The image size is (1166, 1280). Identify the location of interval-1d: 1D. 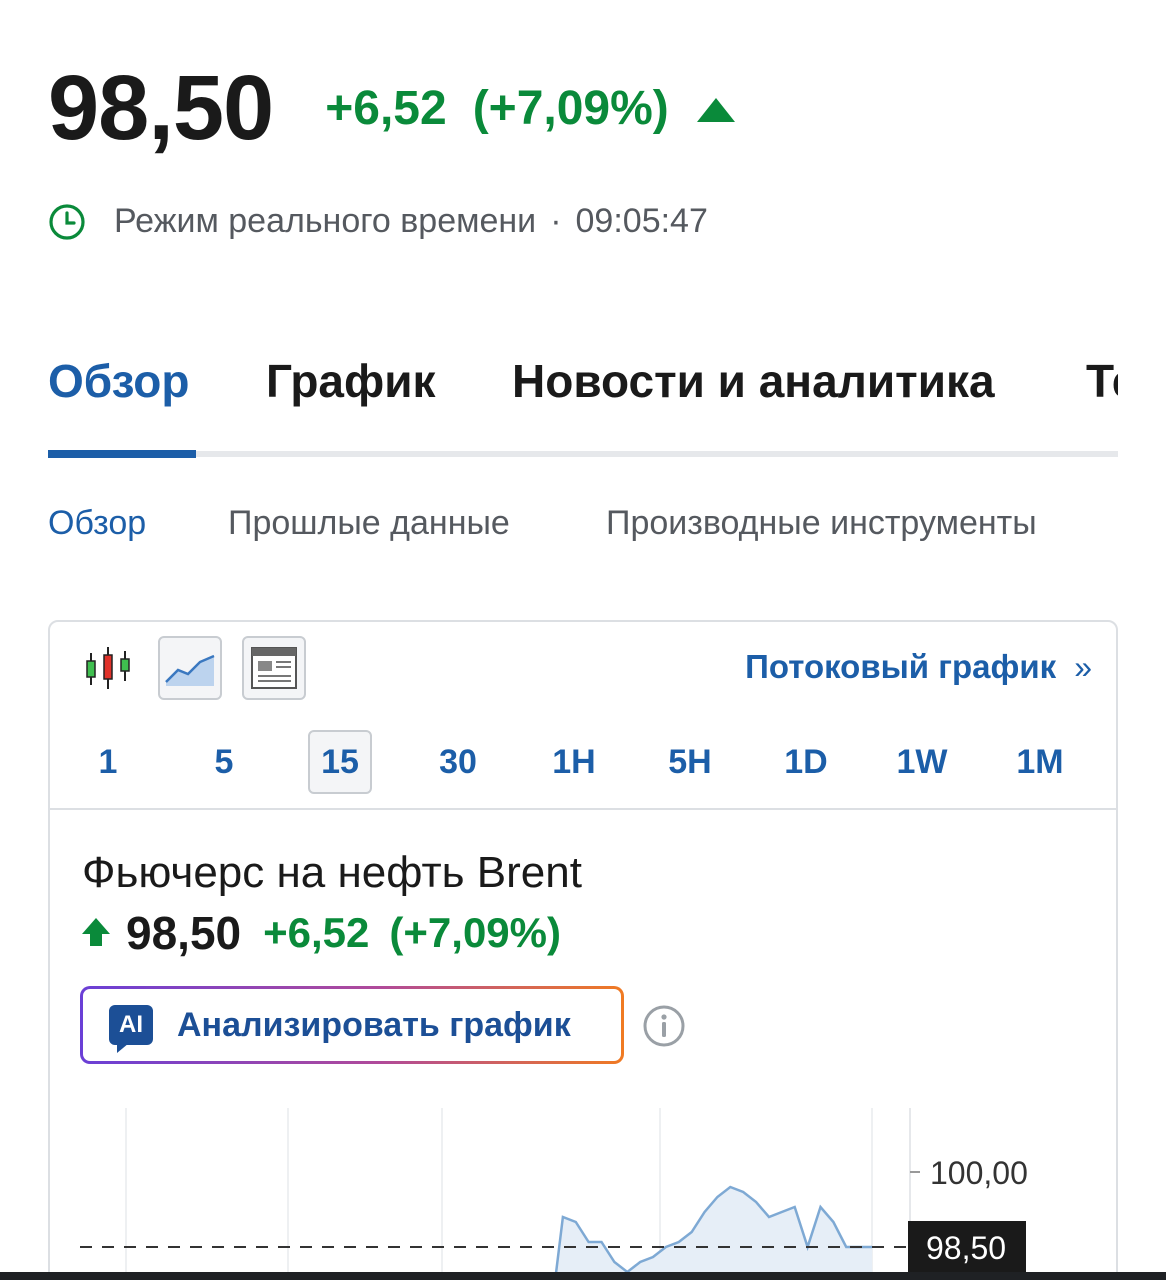
(806, 762).